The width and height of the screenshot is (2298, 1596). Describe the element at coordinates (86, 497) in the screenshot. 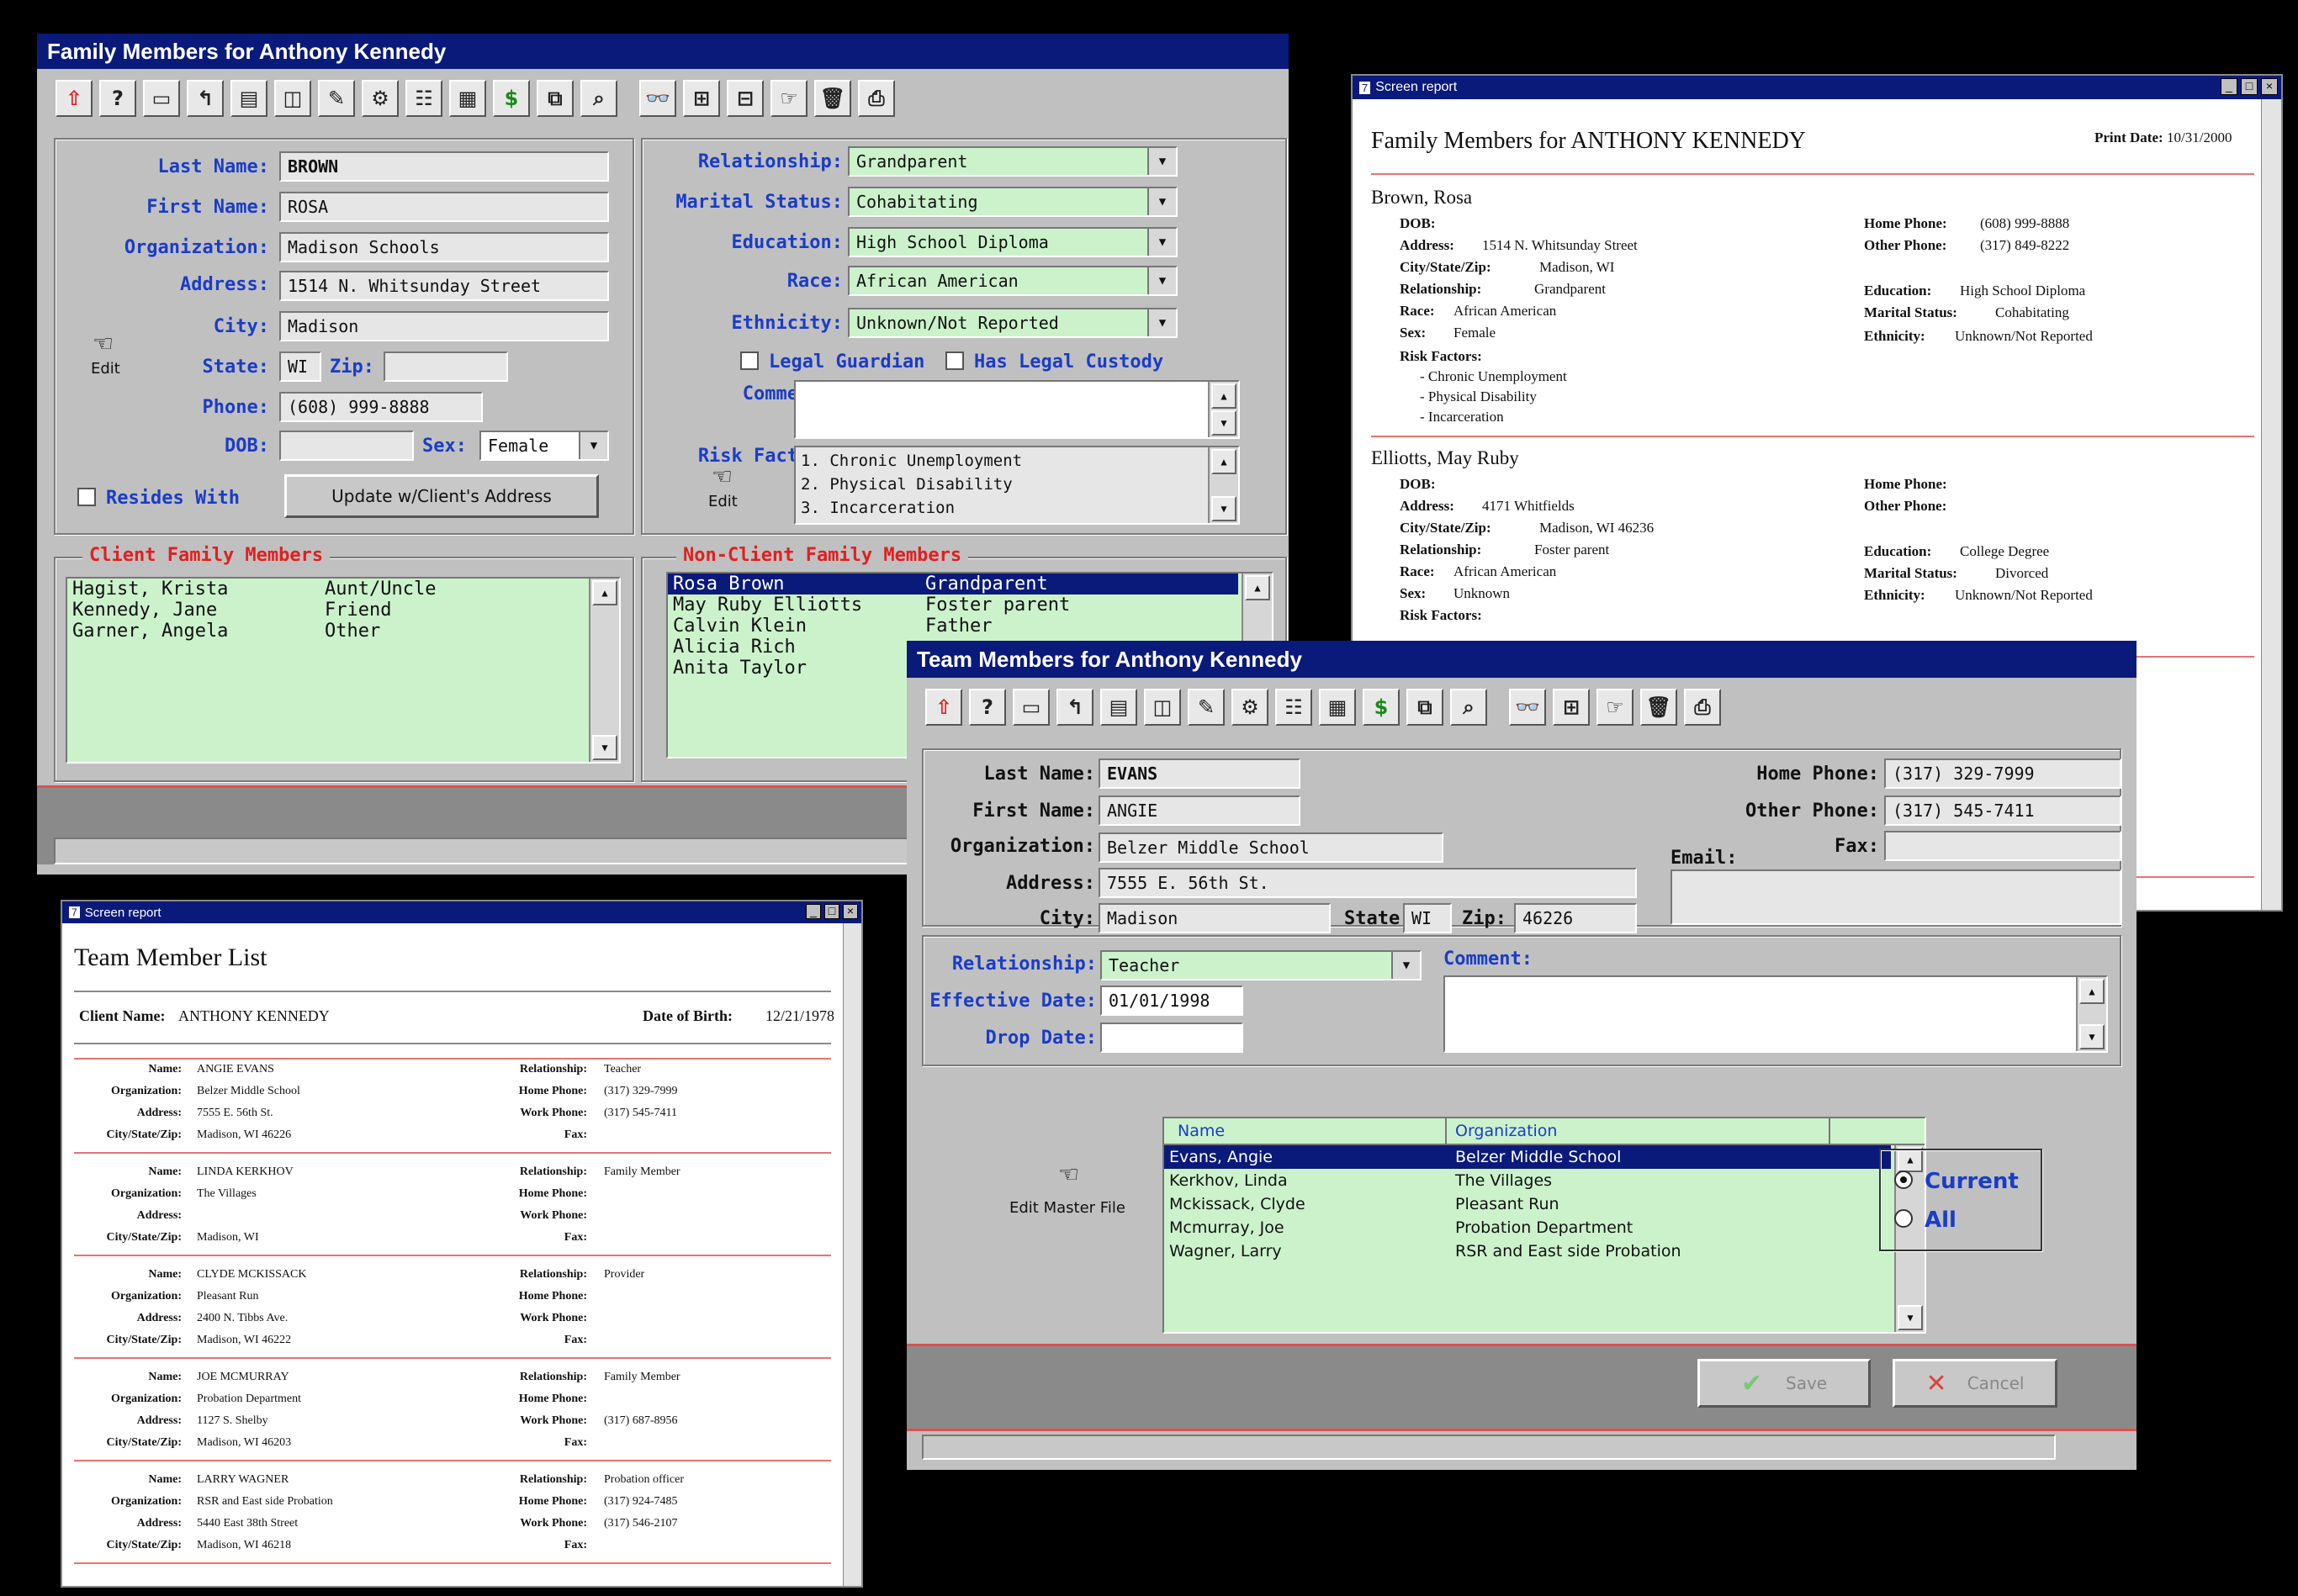

I see `resides-with-checkbox` at that location.